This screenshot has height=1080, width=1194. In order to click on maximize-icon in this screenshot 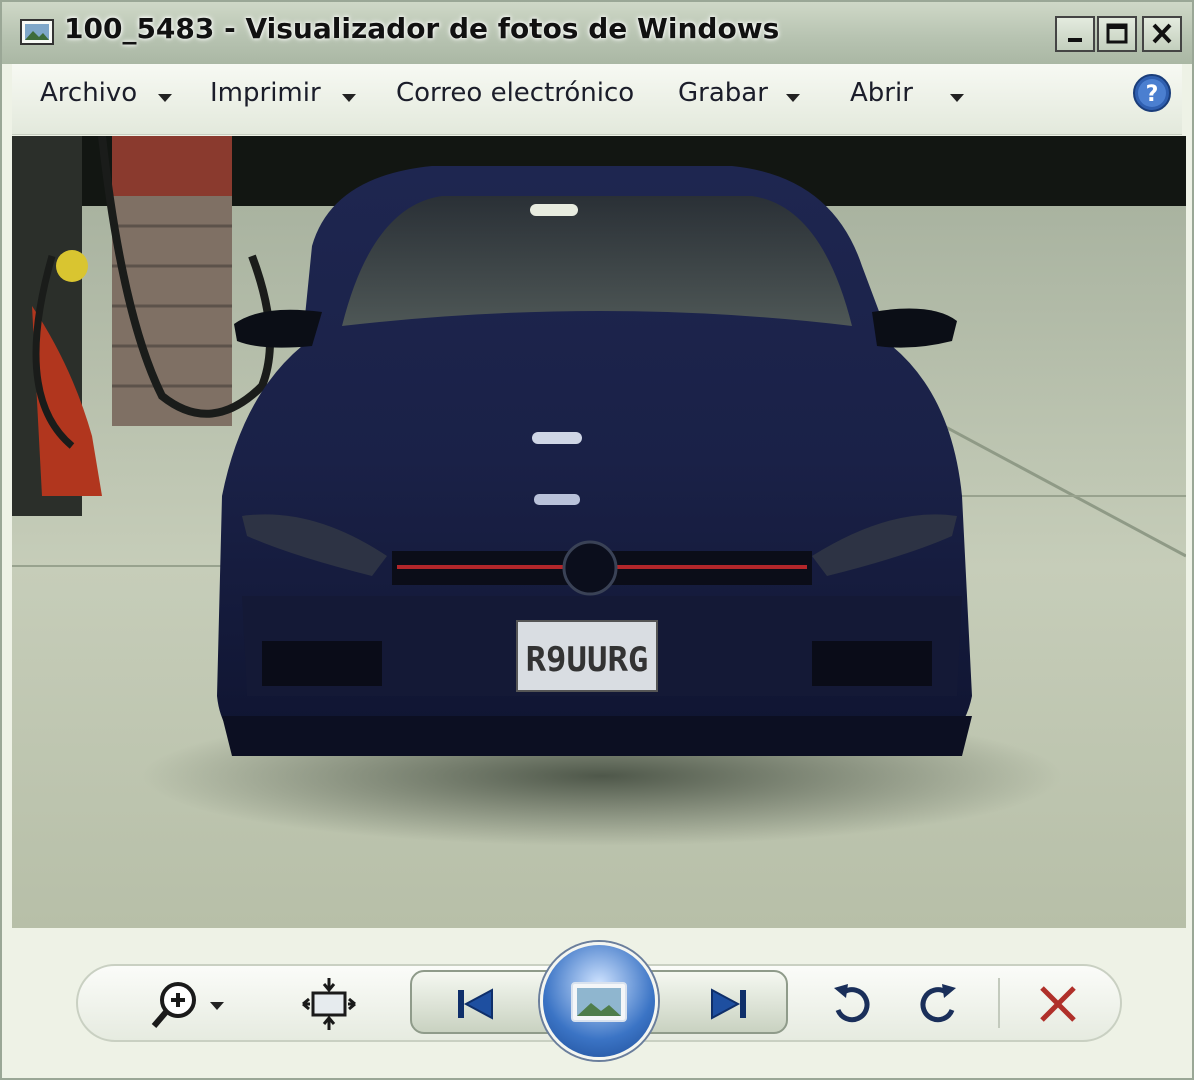, I will do `click(1117, 33)`.